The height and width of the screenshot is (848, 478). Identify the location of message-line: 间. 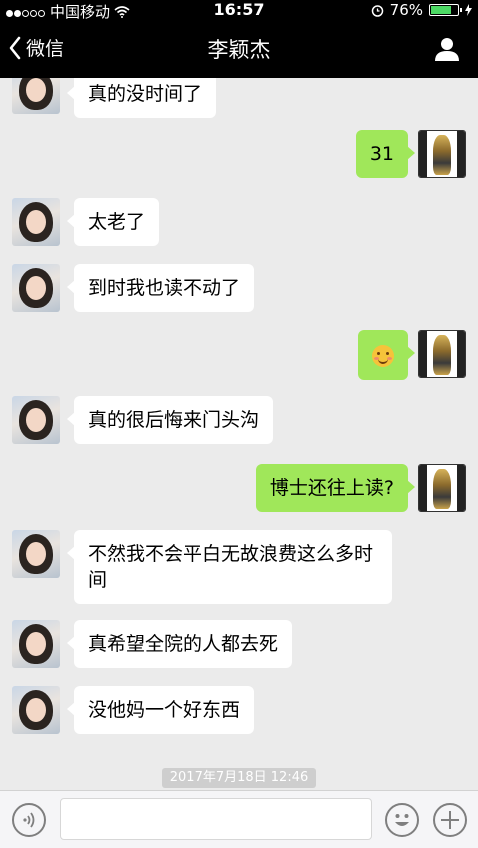
(98, 580).